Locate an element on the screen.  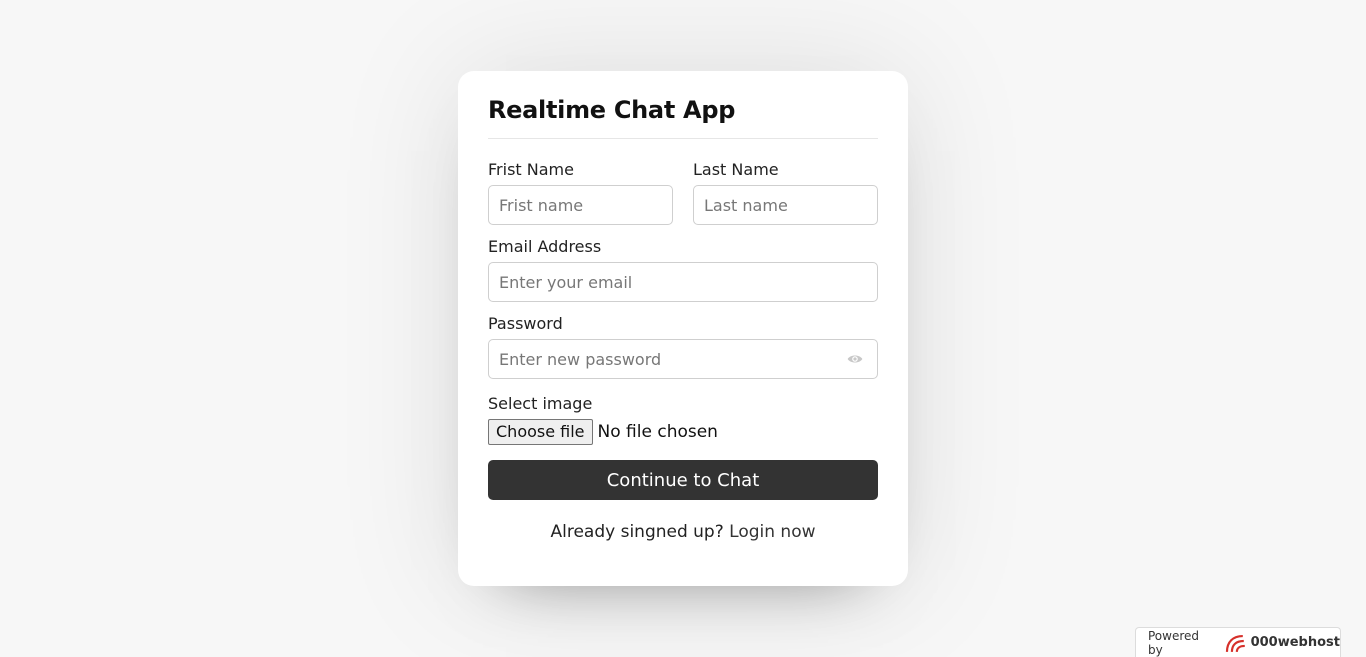
image-label: Select image is located at coordinates (540, 403).